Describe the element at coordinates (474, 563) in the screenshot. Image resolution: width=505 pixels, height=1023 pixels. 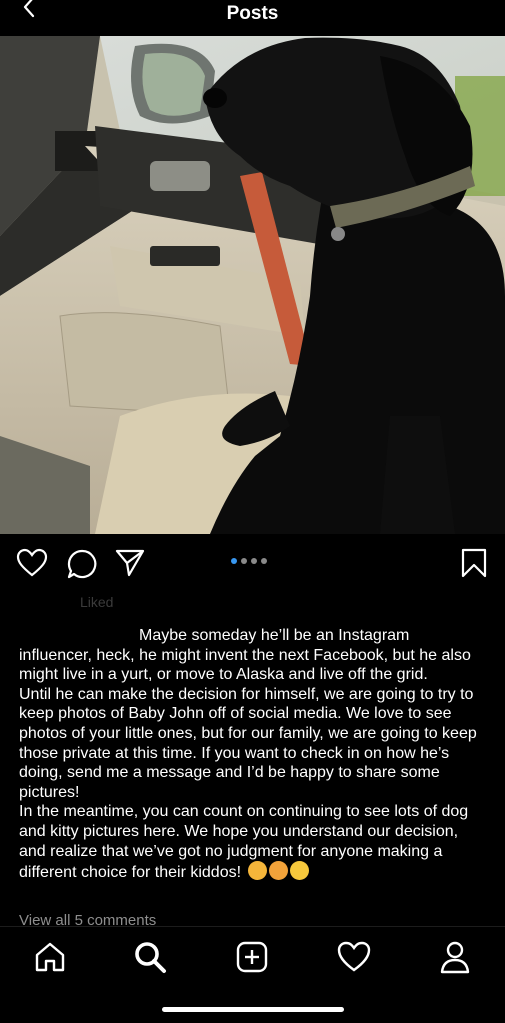
I see `bookmark-icon` at that location.